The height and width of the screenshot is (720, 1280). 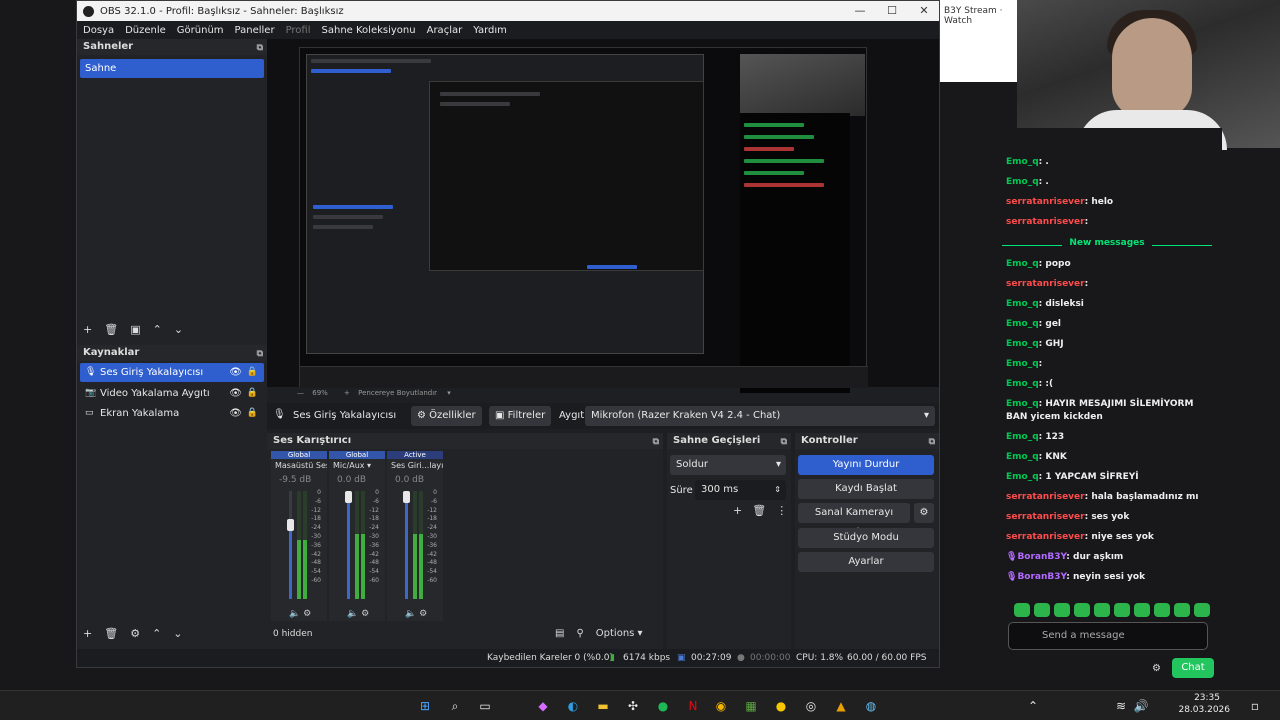 I want to click on add-source-icon: +, so click(x=87, y=633).